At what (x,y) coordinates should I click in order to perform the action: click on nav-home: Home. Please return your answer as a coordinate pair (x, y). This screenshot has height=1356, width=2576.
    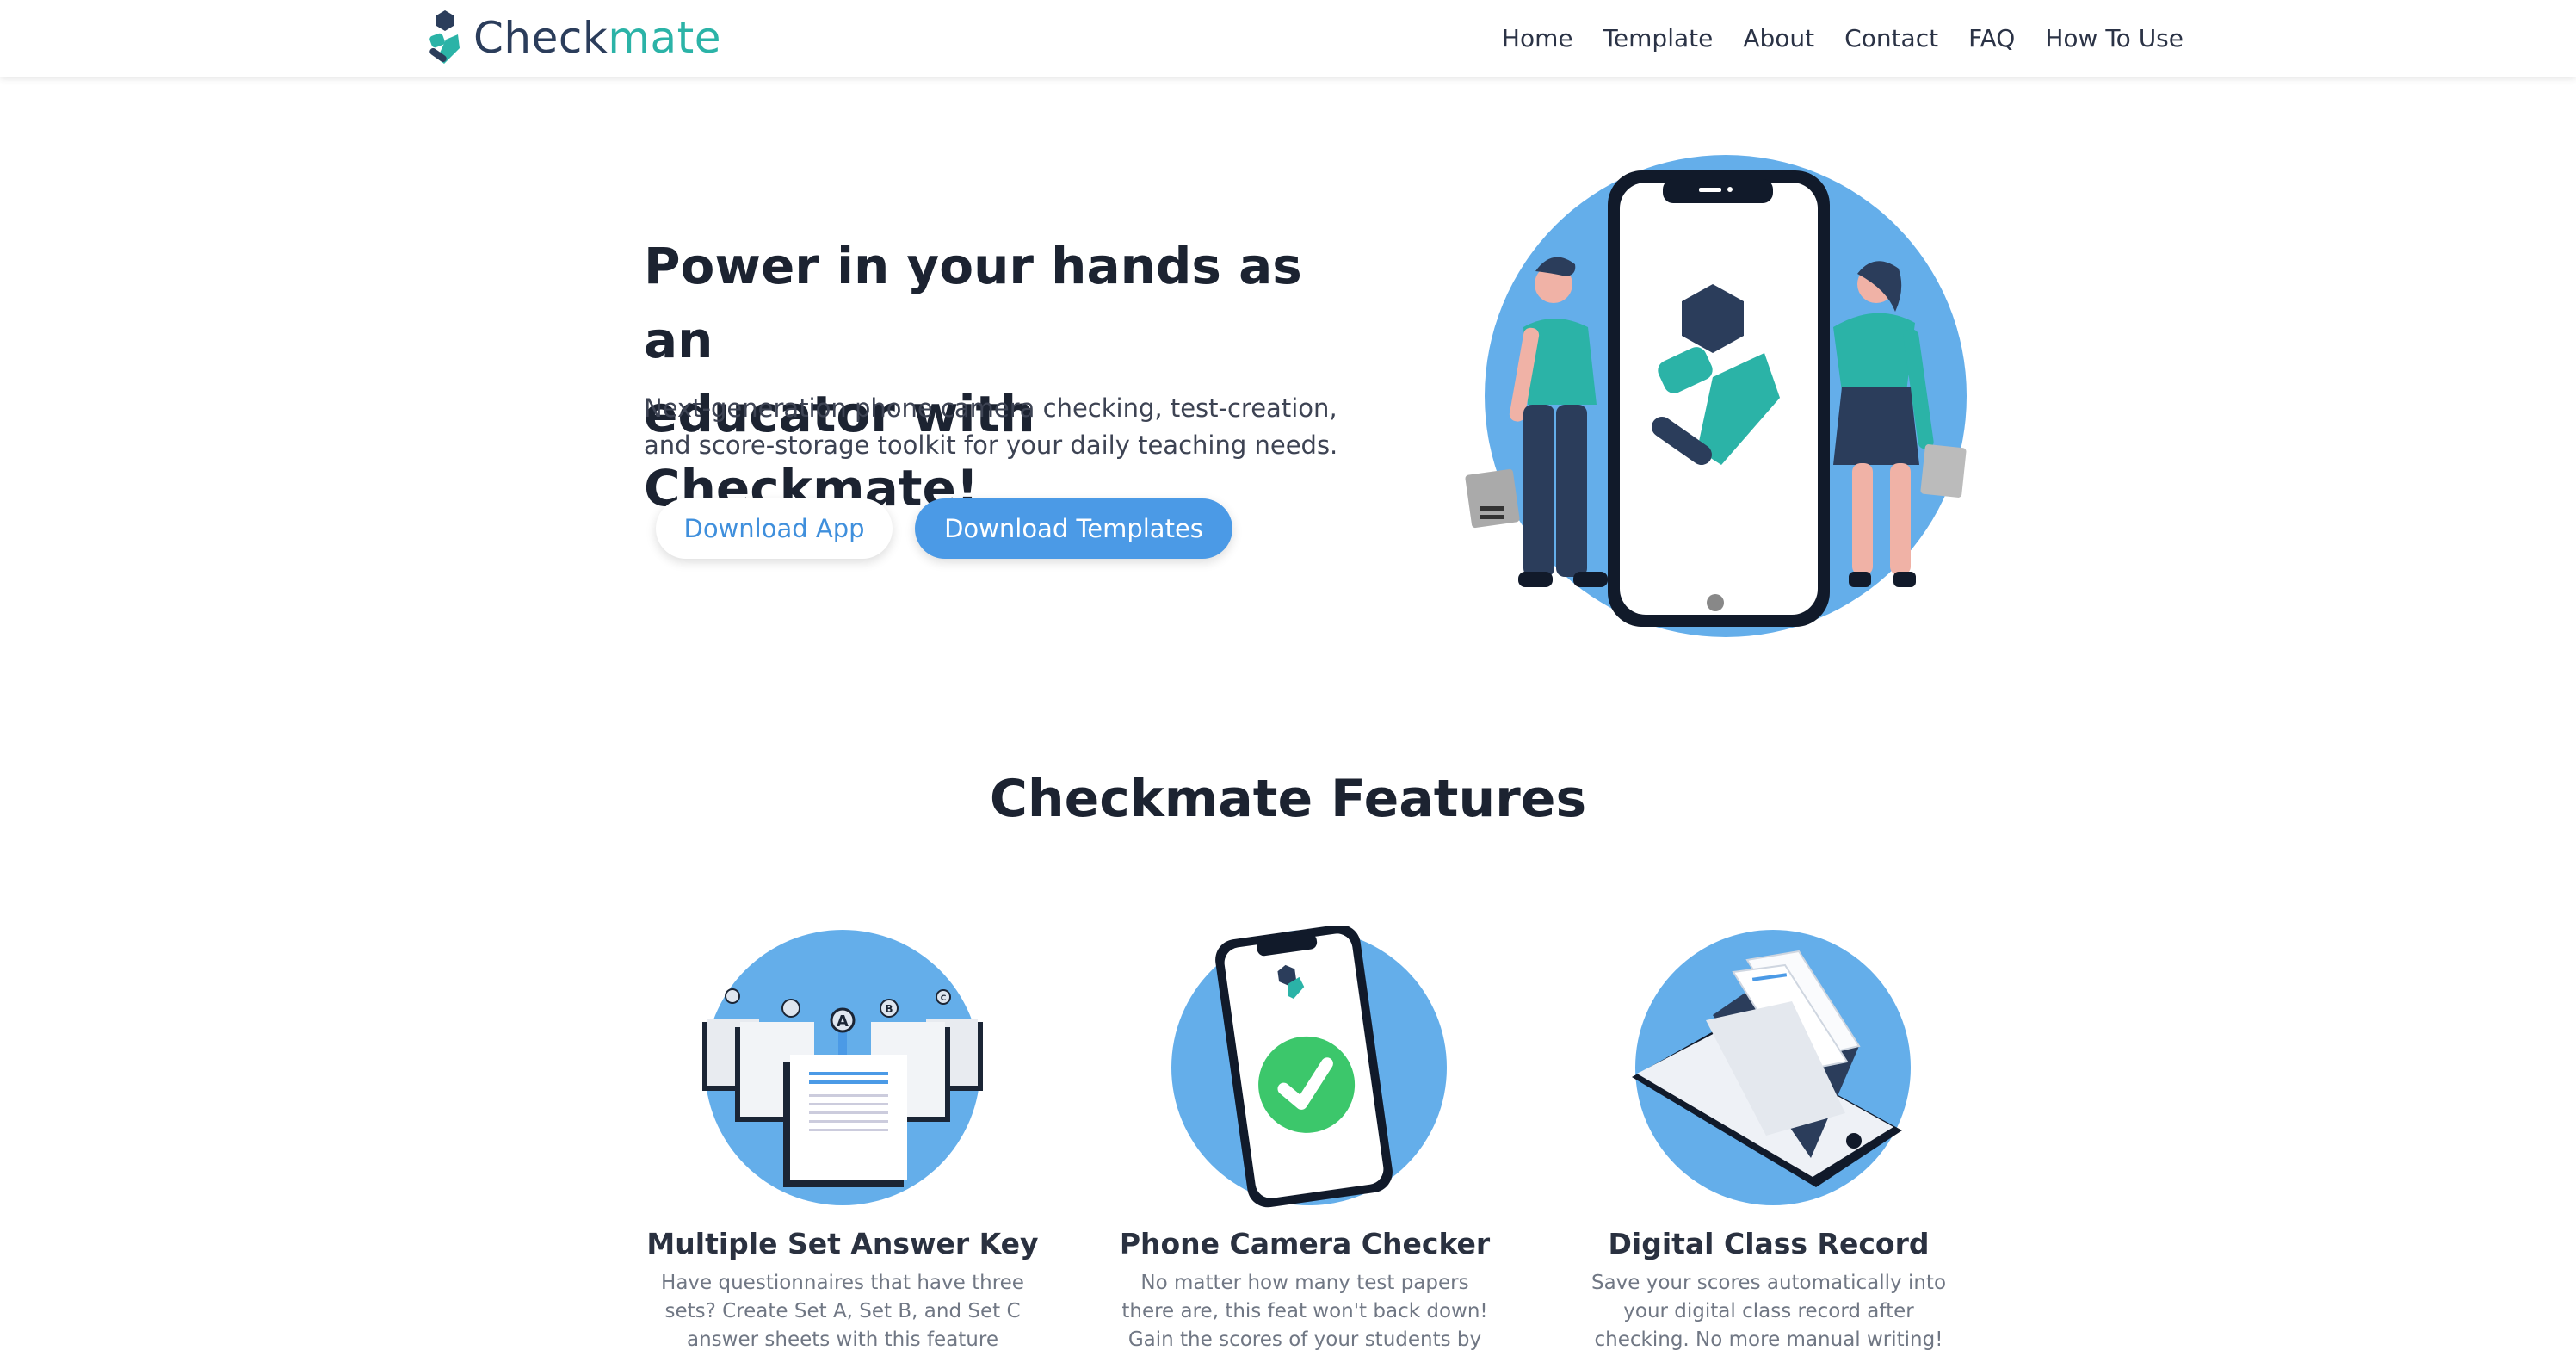
    Looking at the image, I should click on (1537, 38).